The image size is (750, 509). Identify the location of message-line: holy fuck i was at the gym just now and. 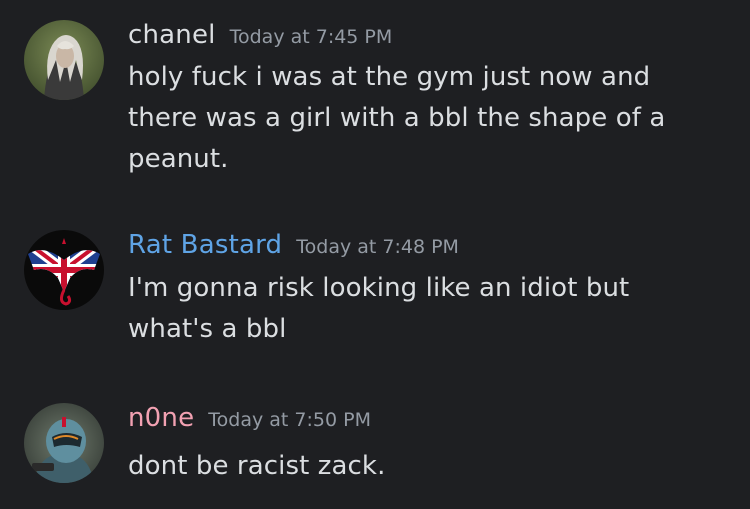
(389, 77).